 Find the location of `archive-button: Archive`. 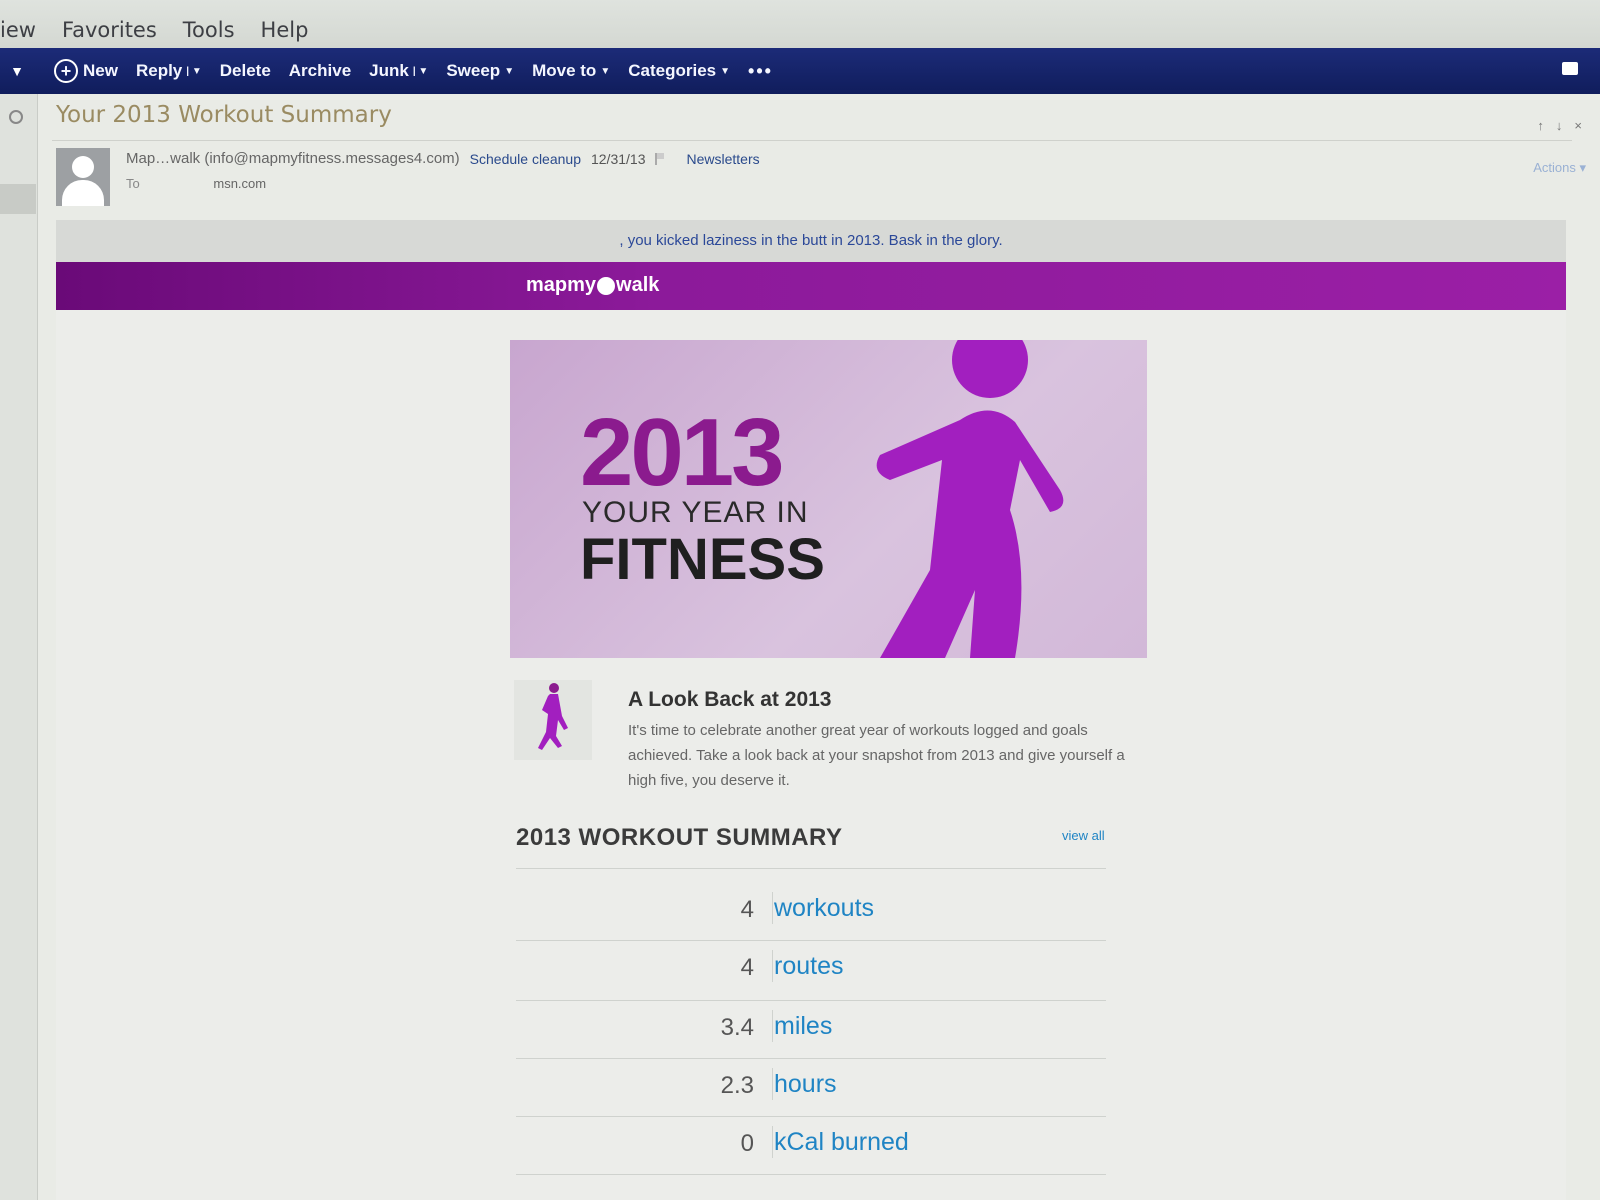

archive-button: Archive is located at coordinates (320, 71).